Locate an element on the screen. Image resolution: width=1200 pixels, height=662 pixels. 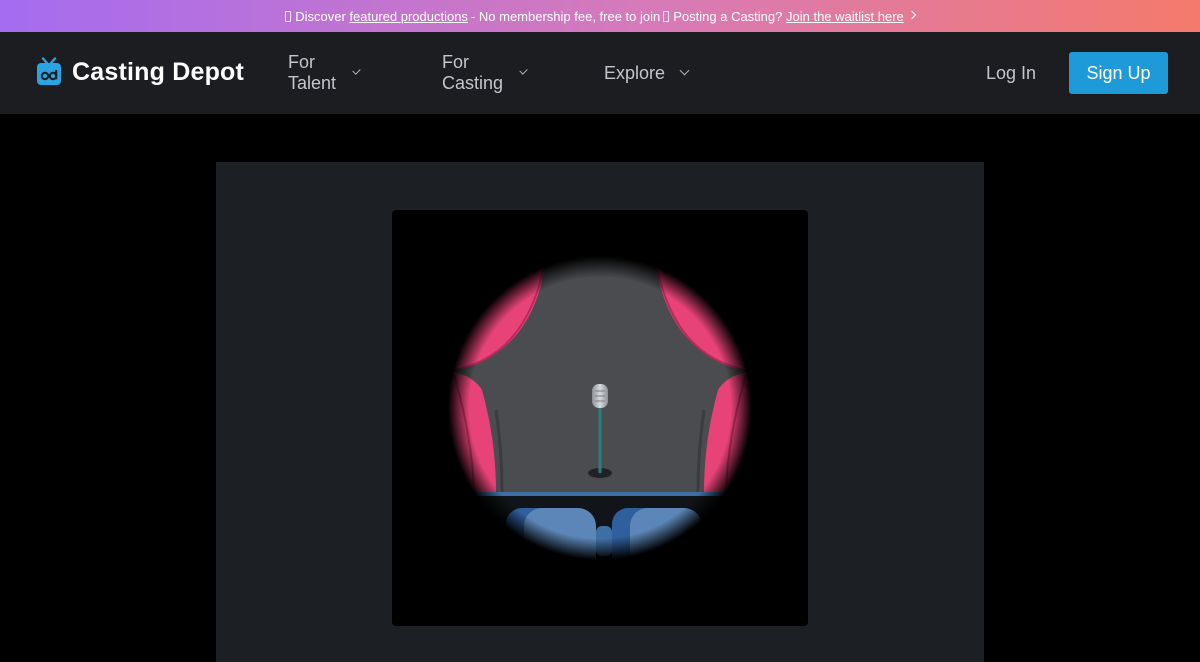
chevron-right-icon is located at coordinates (912, 15).